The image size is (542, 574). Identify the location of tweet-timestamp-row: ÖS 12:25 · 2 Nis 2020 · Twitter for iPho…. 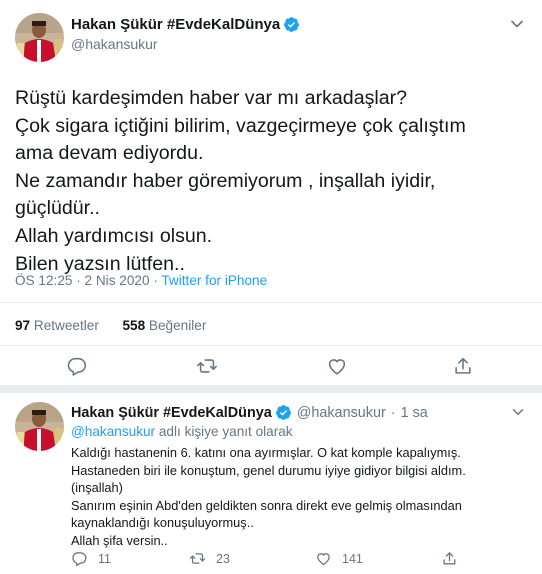
(141, 280).